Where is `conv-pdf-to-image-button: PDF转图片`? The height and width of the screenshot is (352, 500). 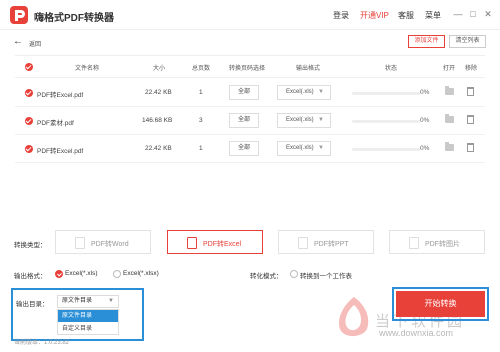 conv-pdf-to-image-button: PDF转图片 is located at coordinates (437, 242).